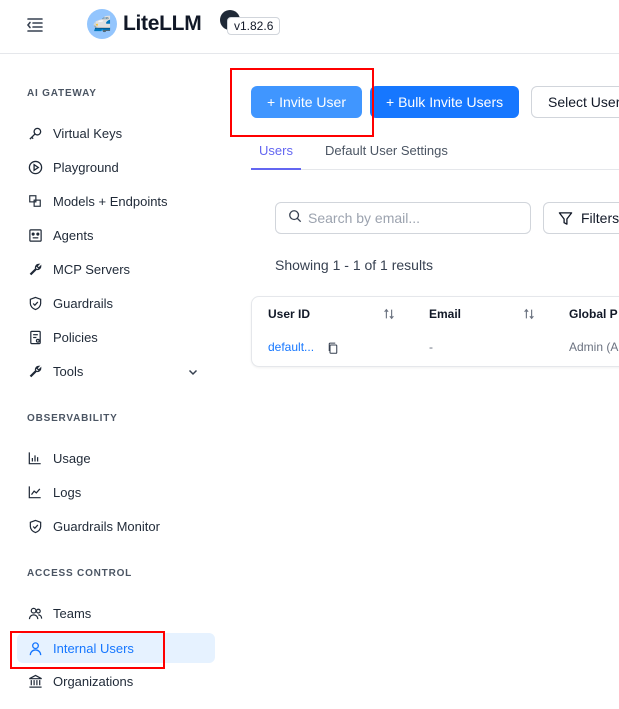  I want to click on filter-icon, so click(565, 218).